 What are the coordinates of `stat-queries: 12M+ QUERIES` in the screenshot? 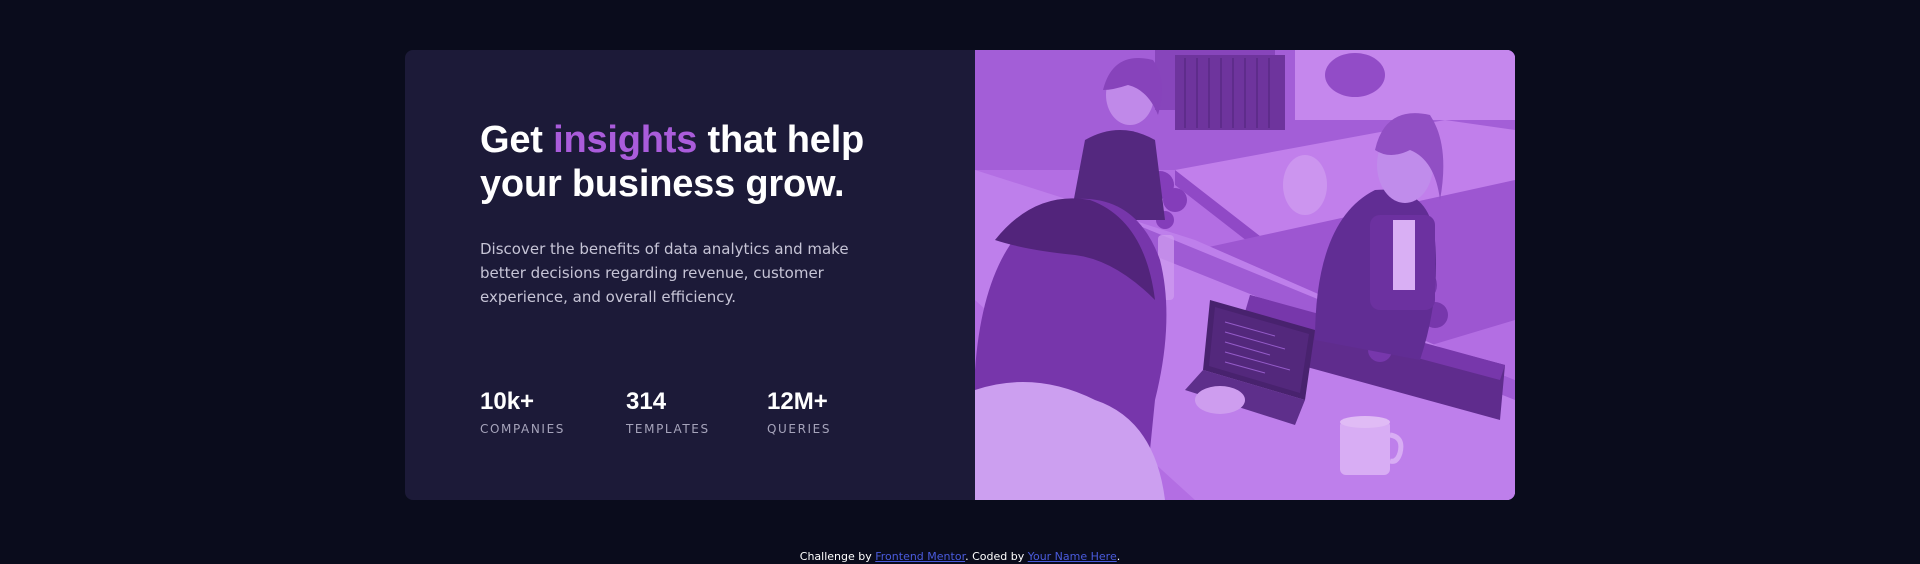 It's located at (799, 412).